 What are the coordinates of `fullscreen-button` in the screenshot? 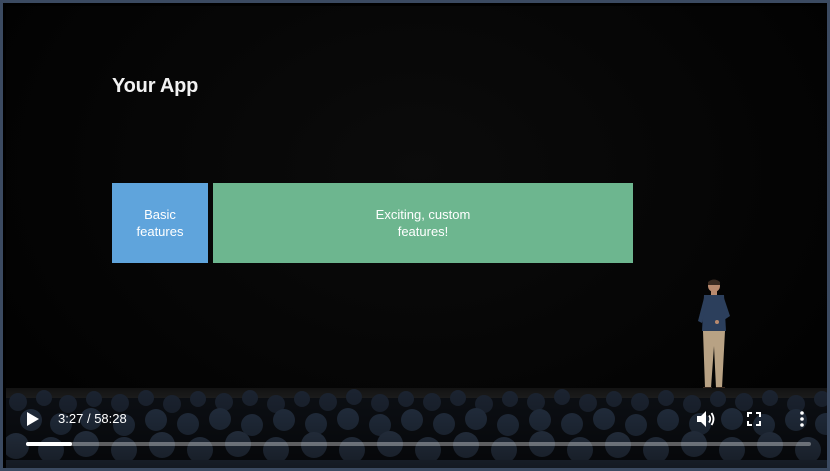 It's located at (754, 419).